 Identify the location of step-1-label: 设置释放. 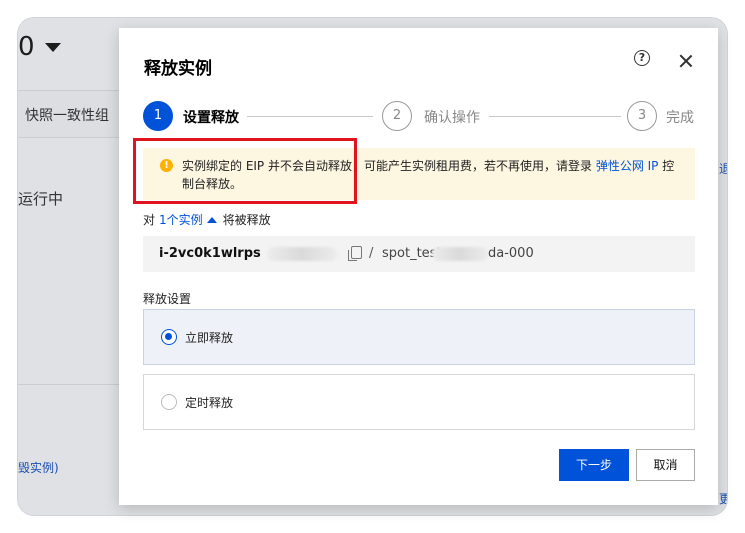
(211, 118).